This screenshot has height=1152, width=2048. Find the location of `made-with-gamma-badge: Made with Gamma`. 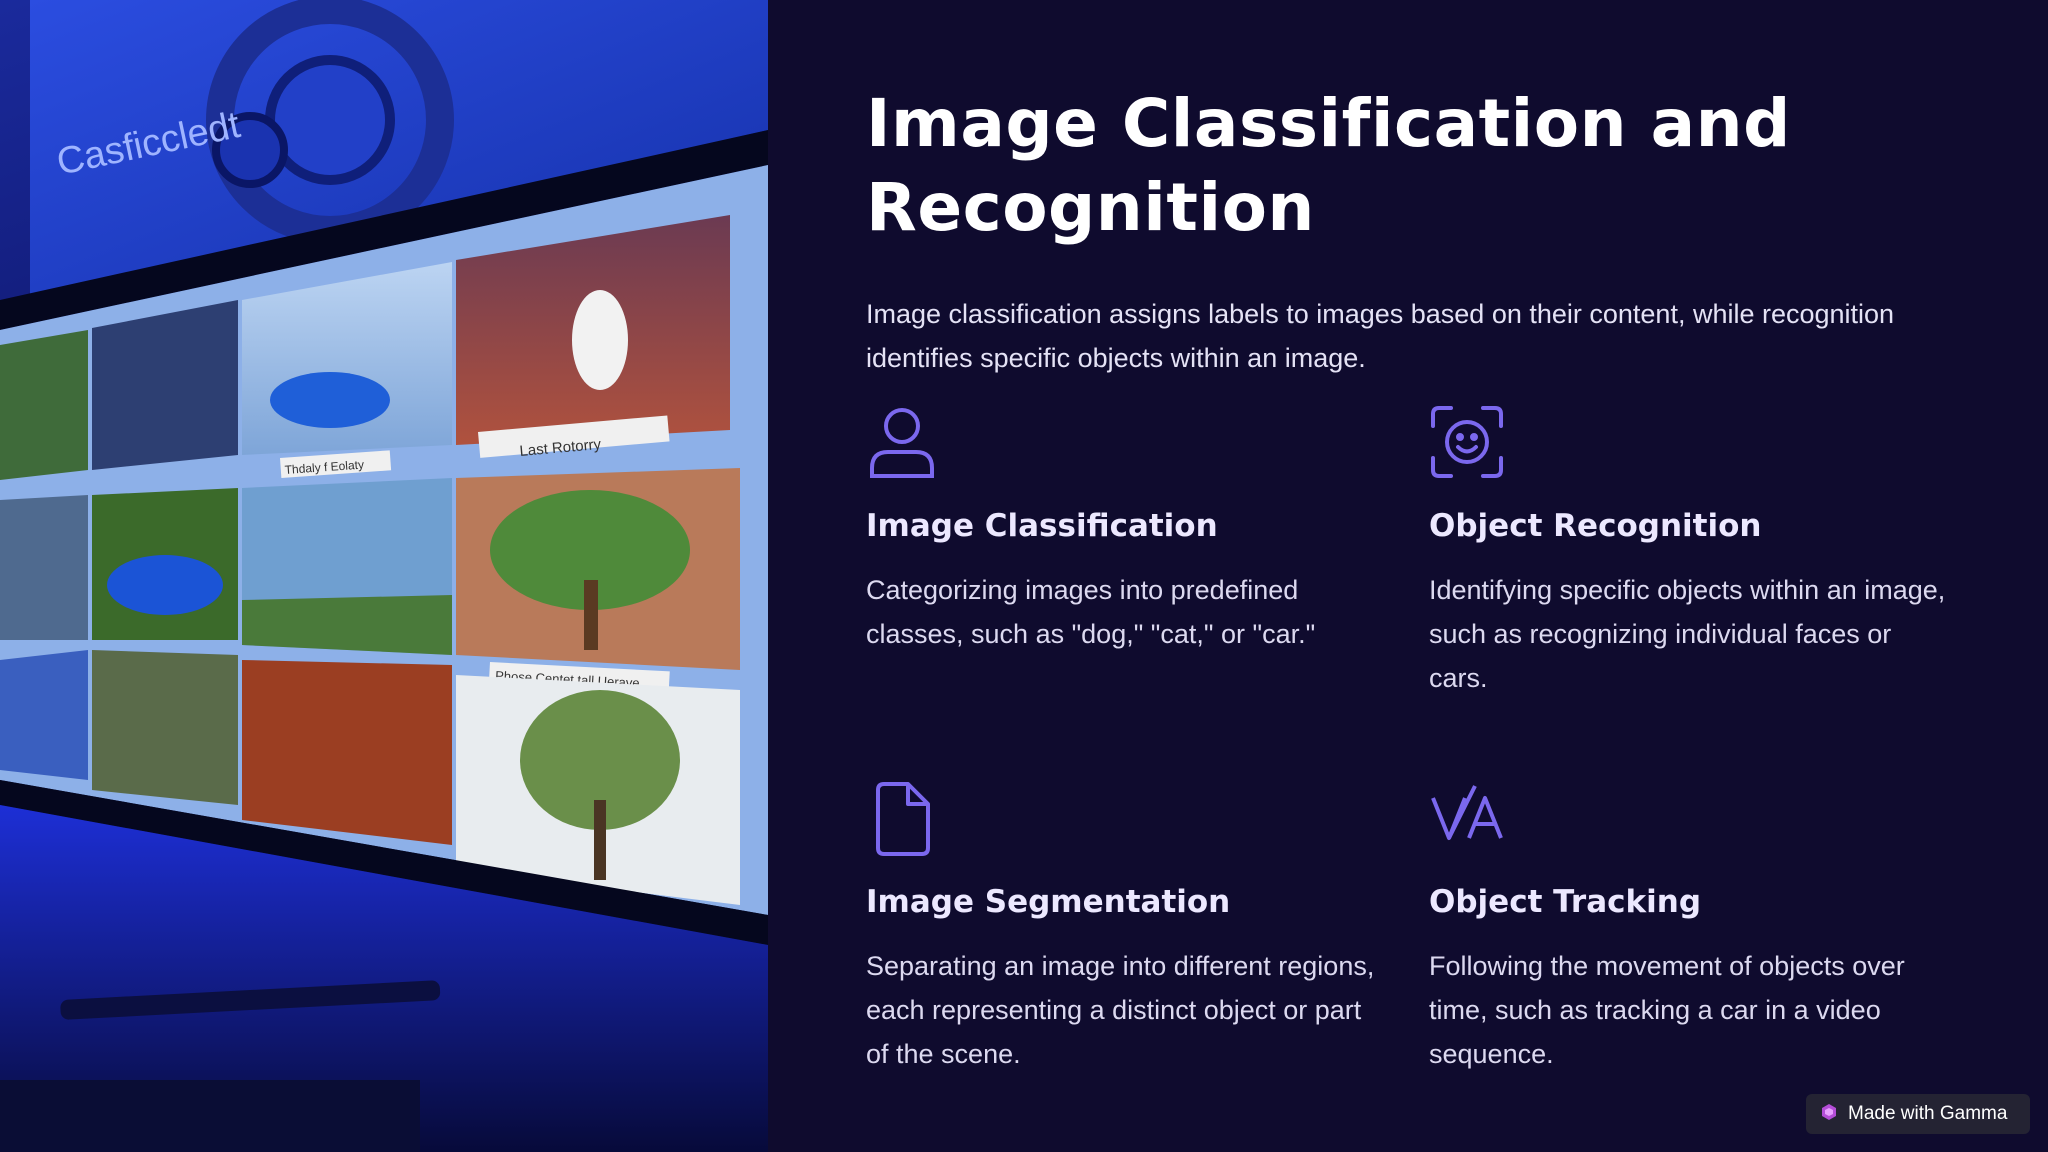

made-with-gamma-badge: Made with Gamma is located at coordinates (1918, 1114).